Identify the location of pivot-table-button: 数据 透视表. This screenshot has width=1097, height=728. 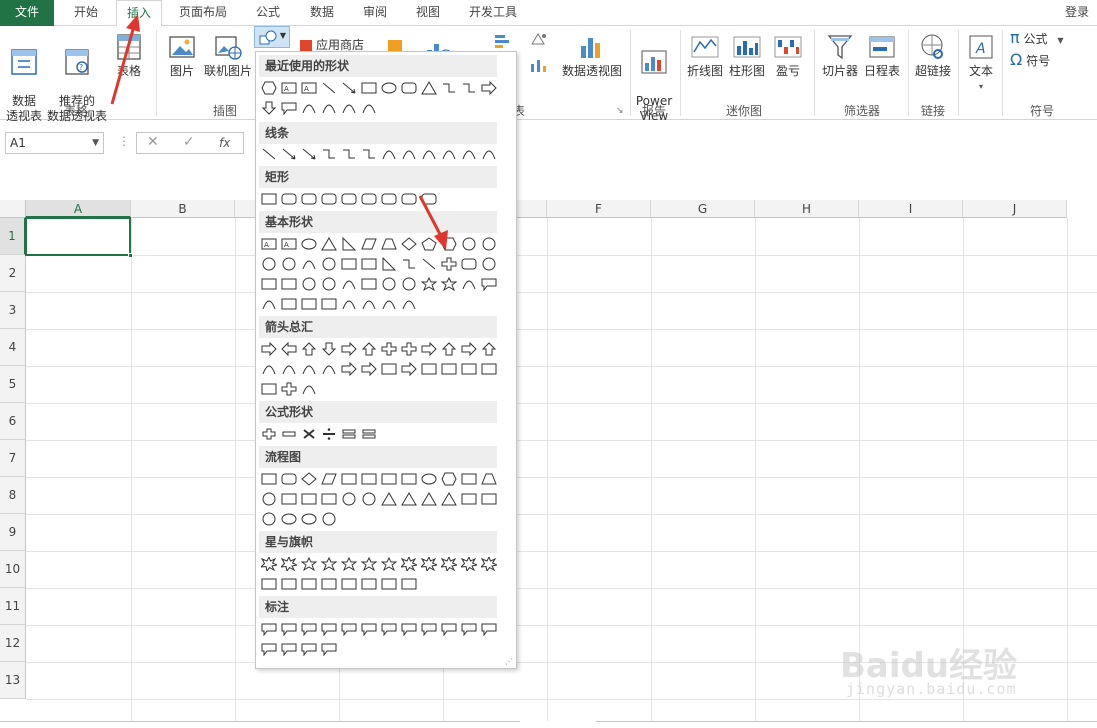
(24, 78).